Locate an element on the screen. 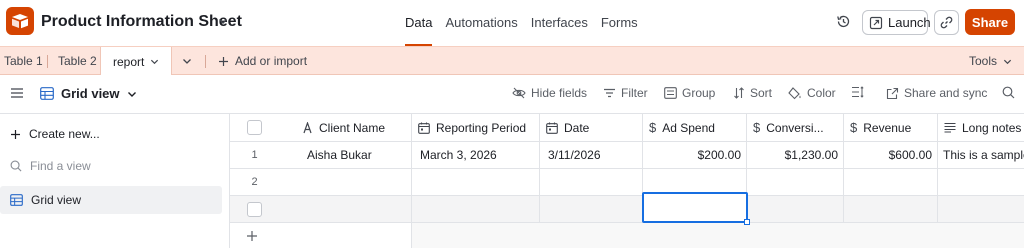 This screenshot has width=1024, height=248. column-header-client-name: Client Name is located at coordinates (345, 127).